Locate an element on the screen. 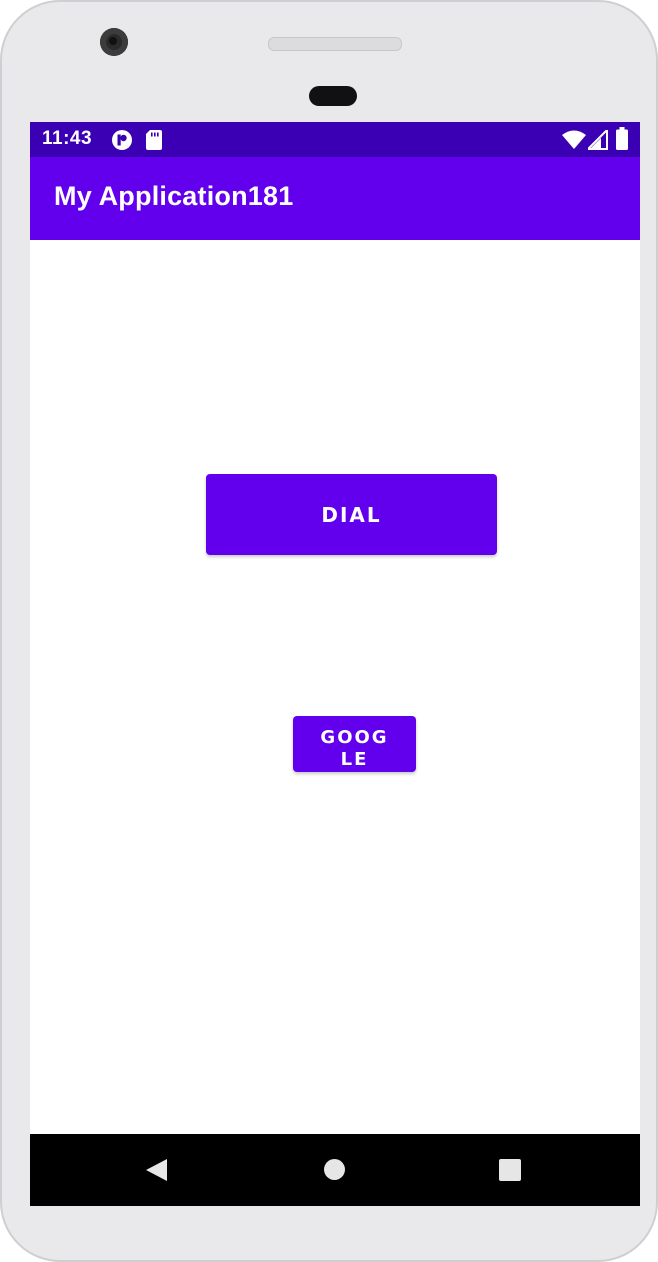 The image size is (658, 1262). google-button-label: GOOGLE is located at coordinates (354, 748).